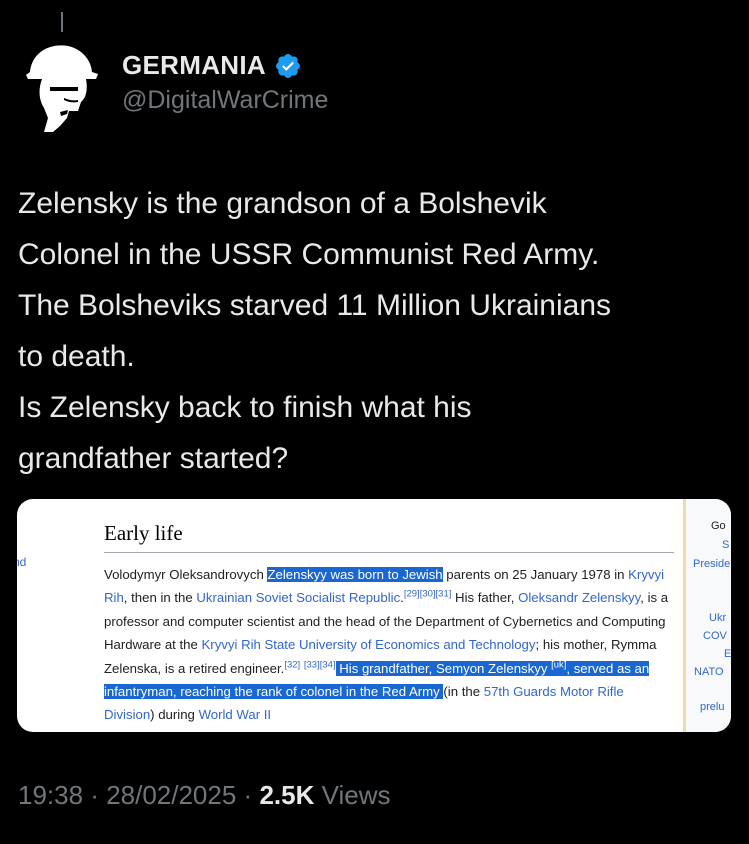 This screenshot has height=844, width=749. Describe the element at coordinates (715, 636) in the screenshot. I see `sidebar-fragment: COV` at that location.